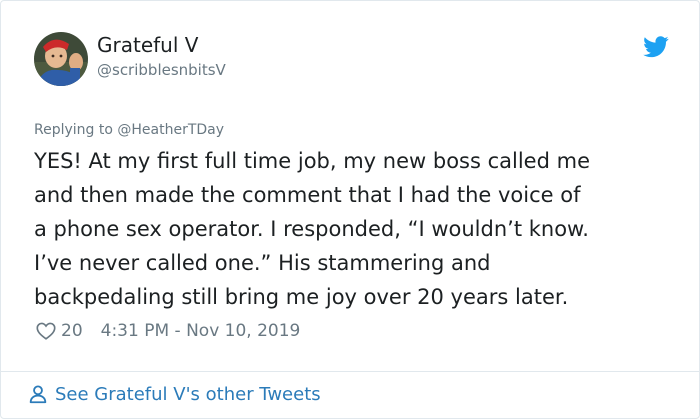 Image resolution: width=700 pixels, height=419 pixels. I want to click on tweet-timestamp: 4:31 PM - Nov 10, 2019, so click(201, 331).